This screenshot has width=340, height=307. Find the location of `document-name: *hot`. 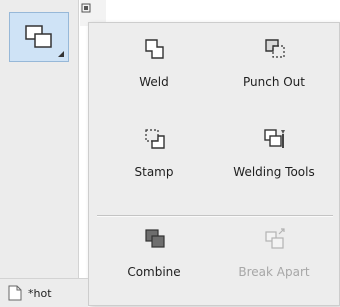

document-name: *hot is located at coordinates (40, 293).